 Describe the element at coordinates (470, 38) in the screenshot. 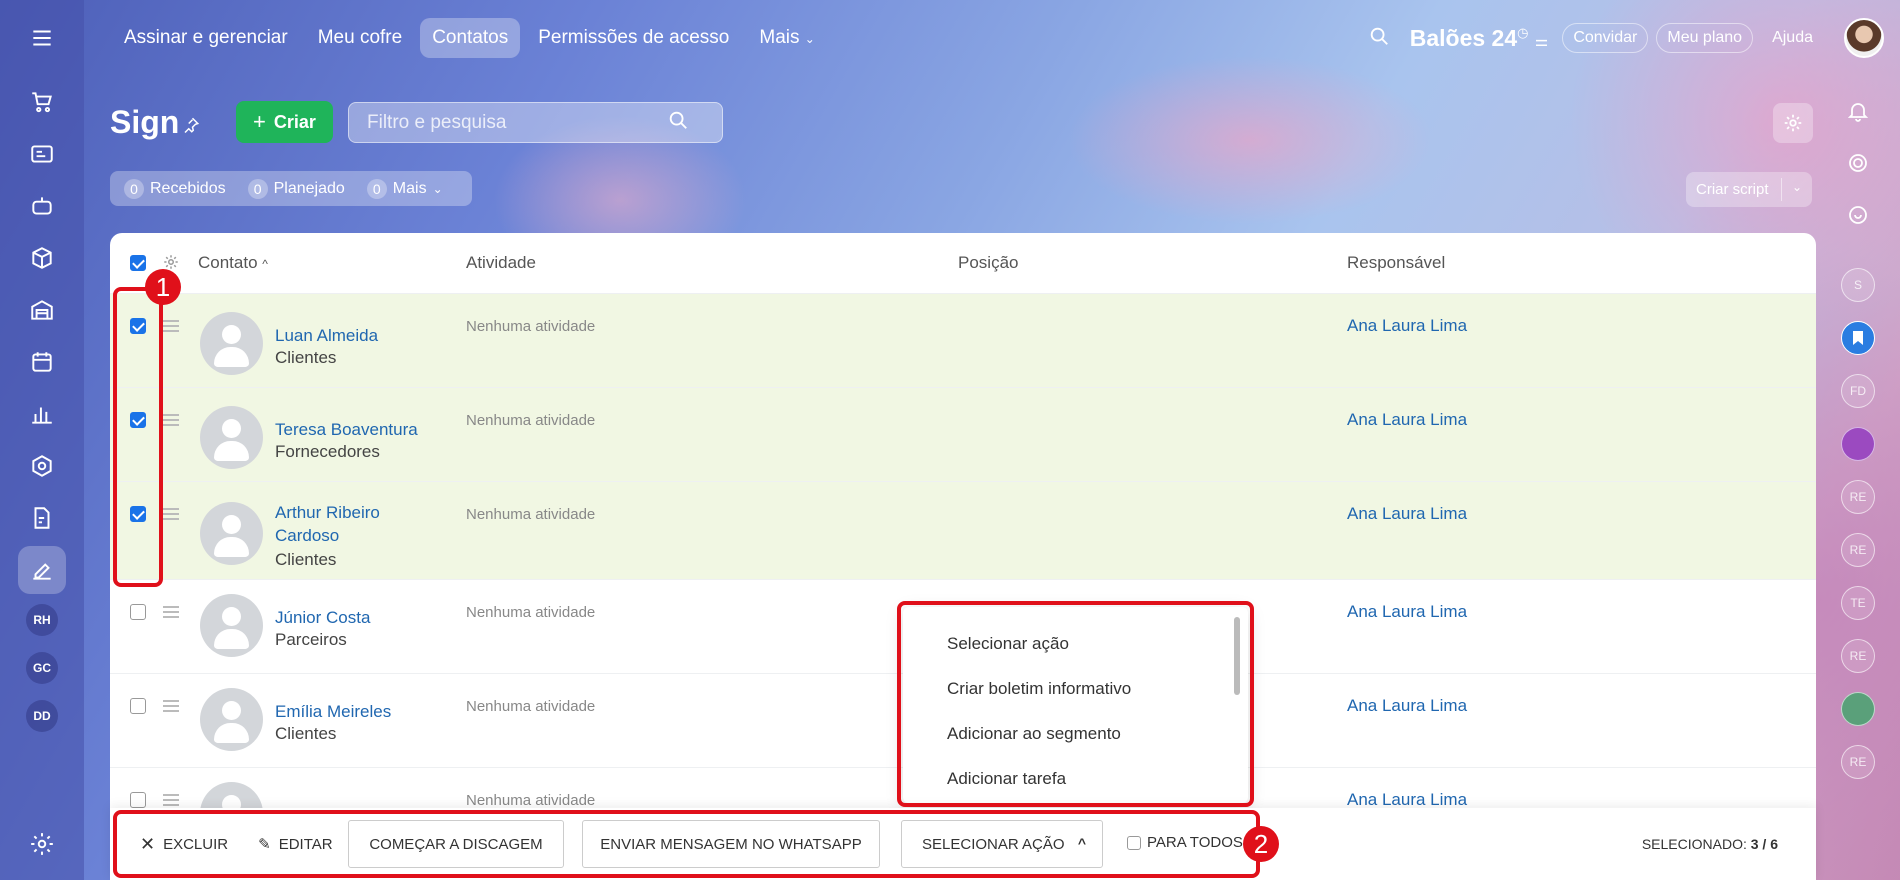

I see `nav-contatos: Contatos` at that location.